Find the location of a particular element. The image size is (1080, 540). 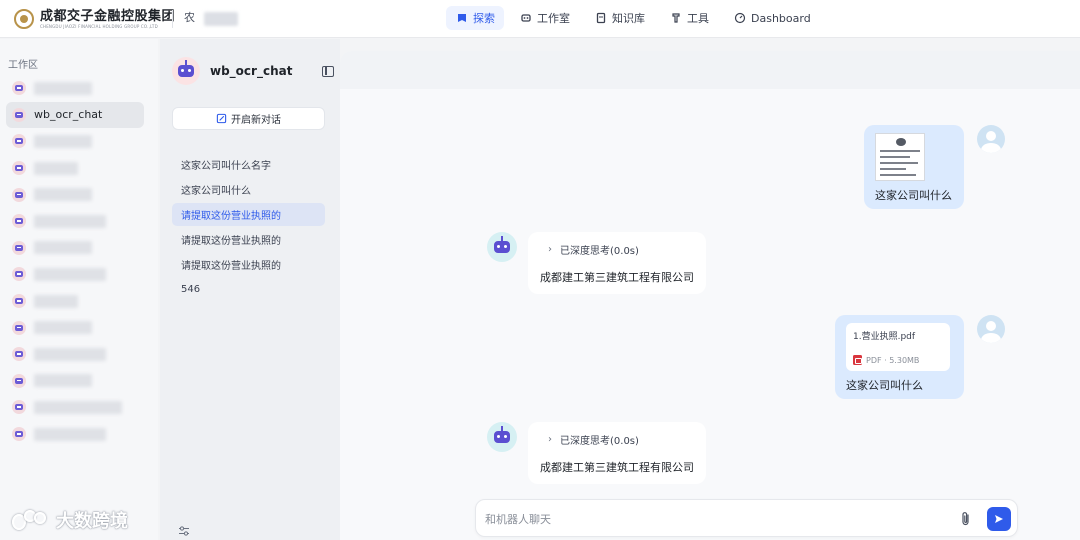

user-message-text: 这家公司叫什么 is located at coordinates (884, 385).